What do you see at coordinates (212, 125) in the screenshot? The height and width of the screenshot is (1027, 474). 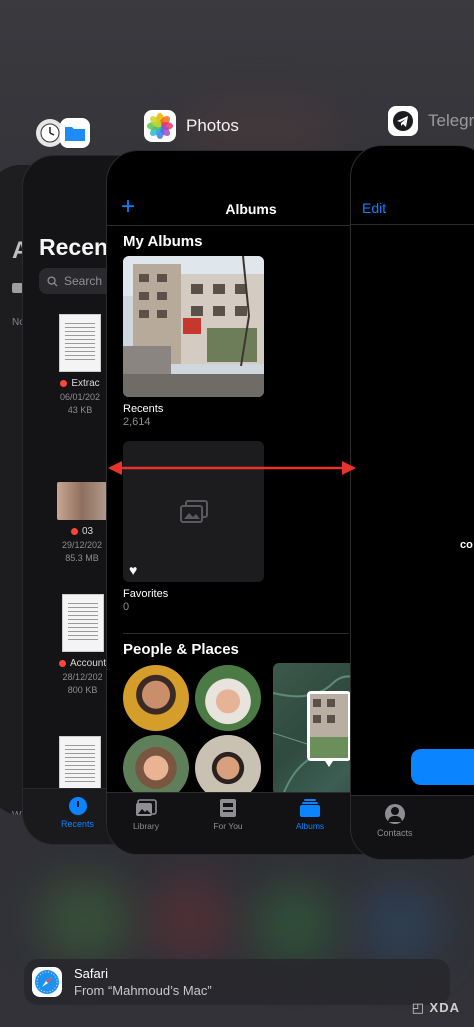 I see `photos-app-name: Photos` at bounding box center [212, 125].